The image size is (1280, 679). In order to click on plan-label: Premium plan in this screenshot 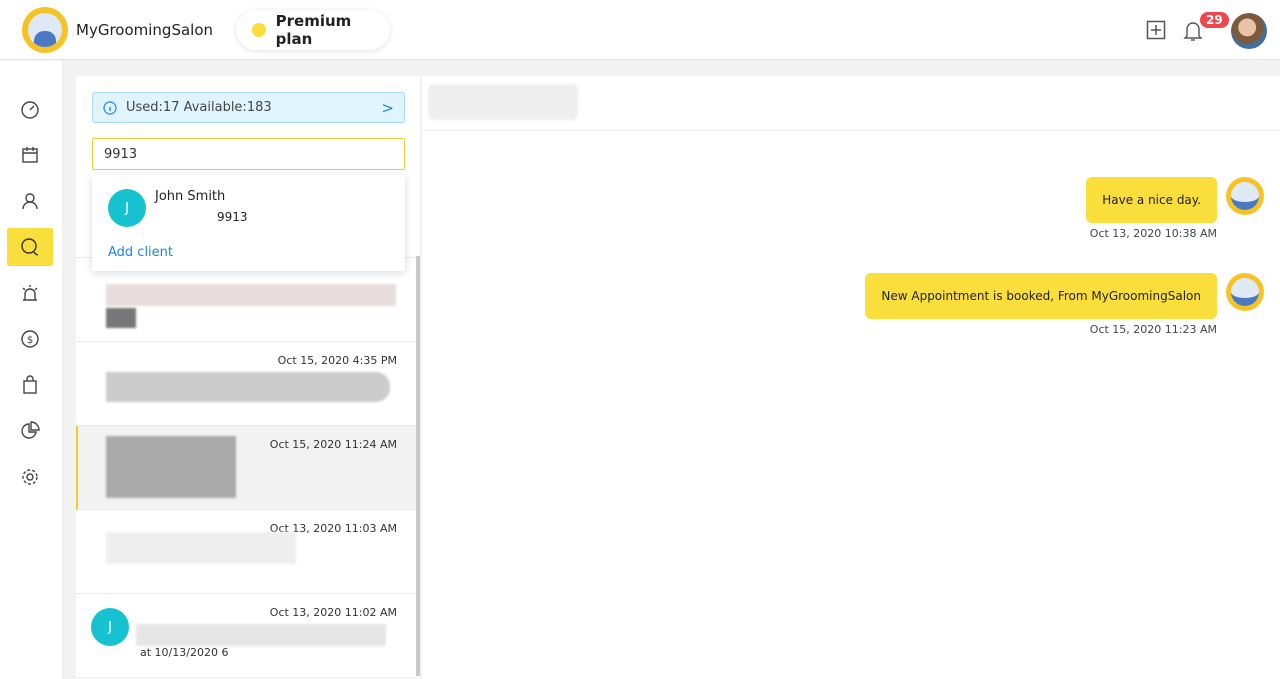, I will do `click(313, 30)`.